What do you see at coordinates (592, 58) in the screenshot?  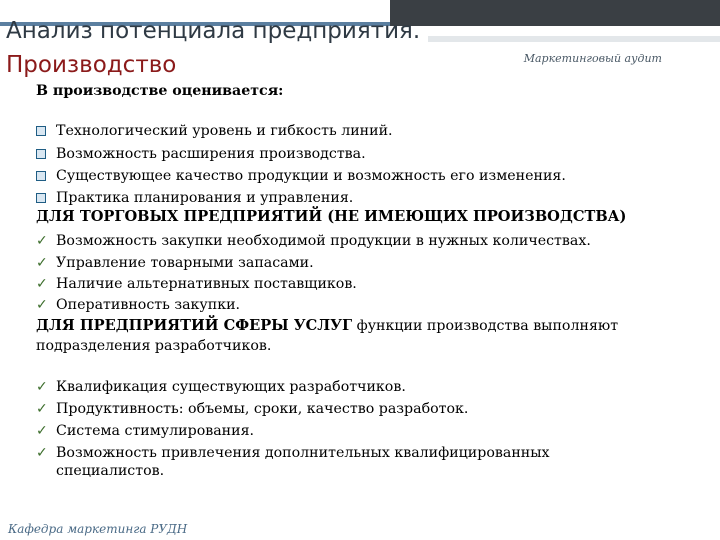 I see `audit-label: Маркетинговый аудит` at bounding box center [592, 58].